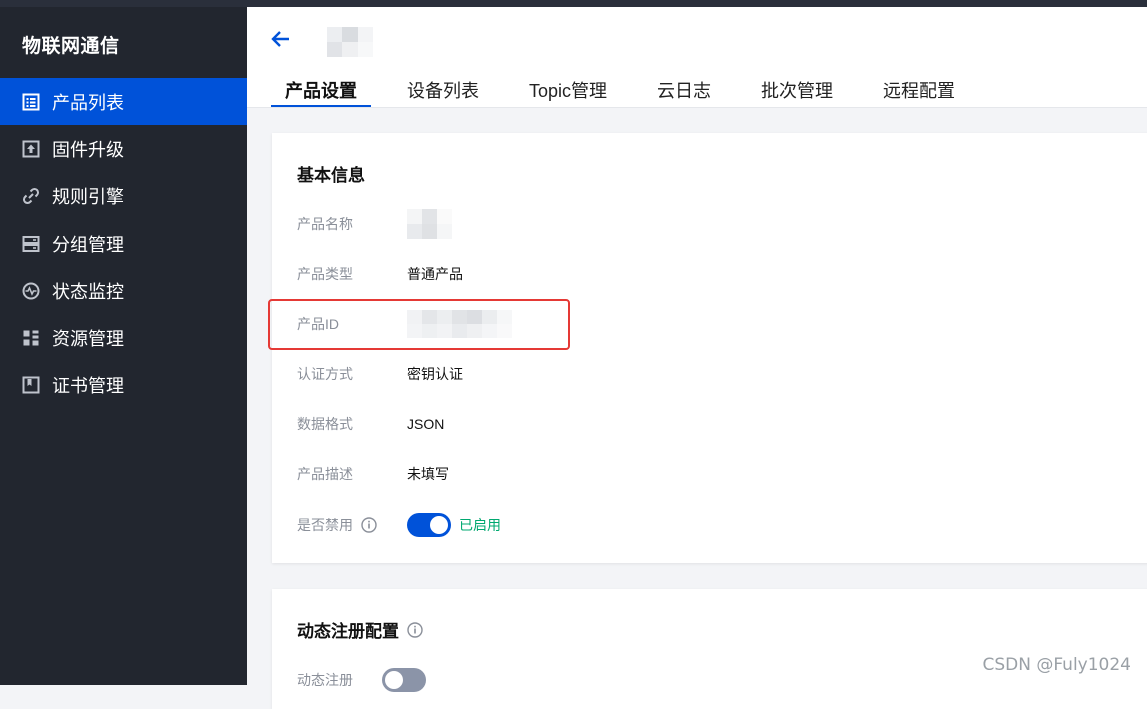 The width and height of the screenshot is (1147, 709). I want to click on sidebar-item-firmware: 固件升级, so click(123, 148).